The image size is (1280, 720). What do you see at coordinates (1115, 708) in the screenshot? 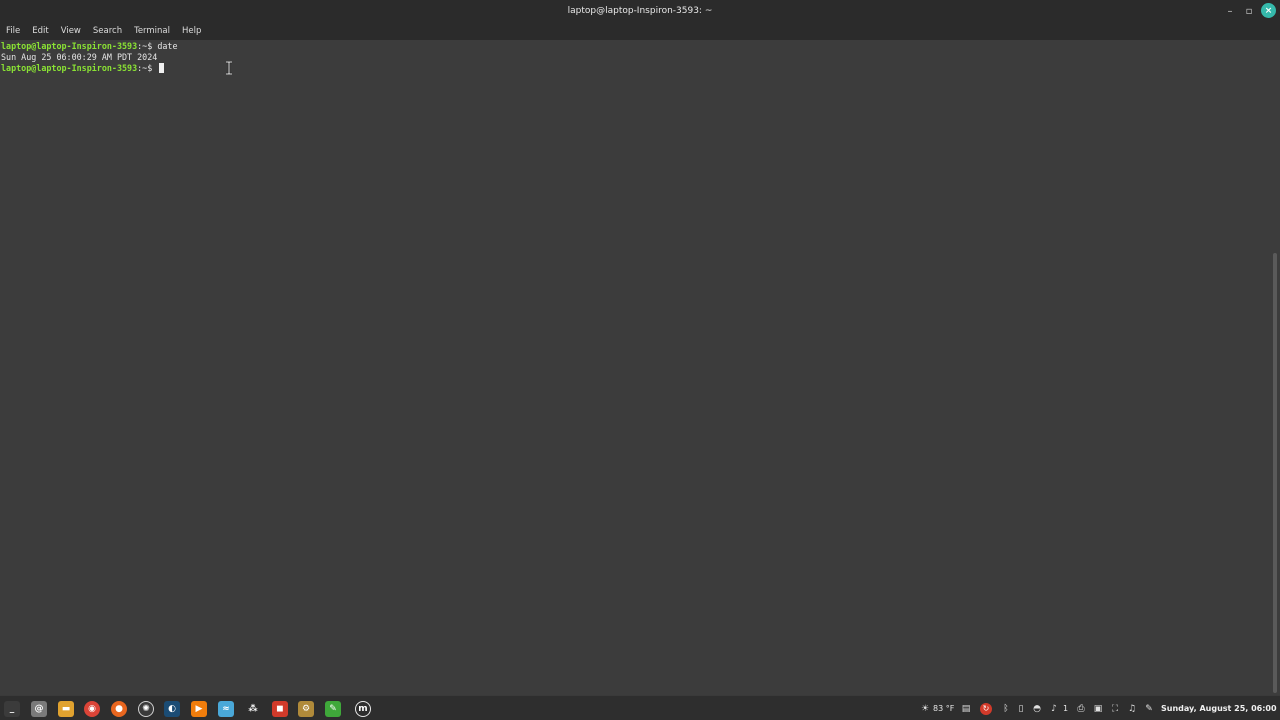
I see `network-icon: ⛶` at bounding box center [1115, 708].